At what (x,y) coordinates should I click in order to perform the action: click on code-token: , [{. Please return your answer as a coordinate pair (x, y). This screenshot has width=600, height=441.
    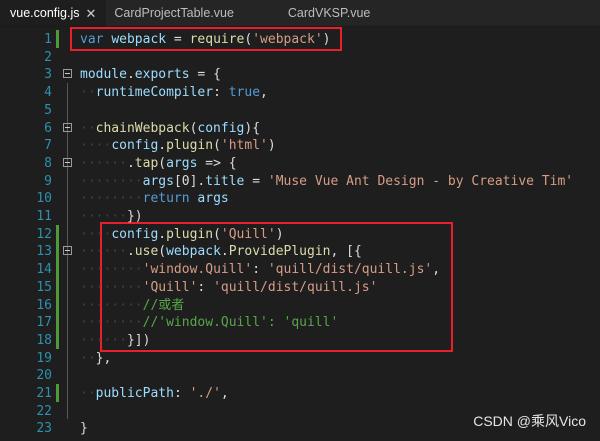
    Looking at the image, I should click on (346, 252).